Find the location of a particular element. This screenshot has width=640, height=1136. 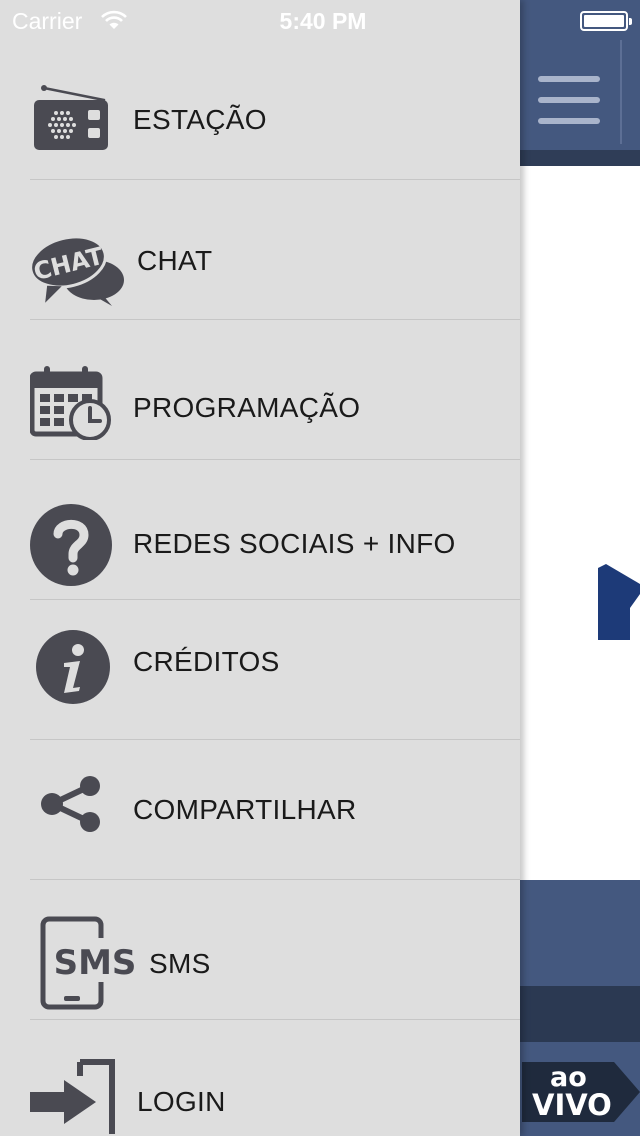

radio-icon is located at coordinates (71, 117).